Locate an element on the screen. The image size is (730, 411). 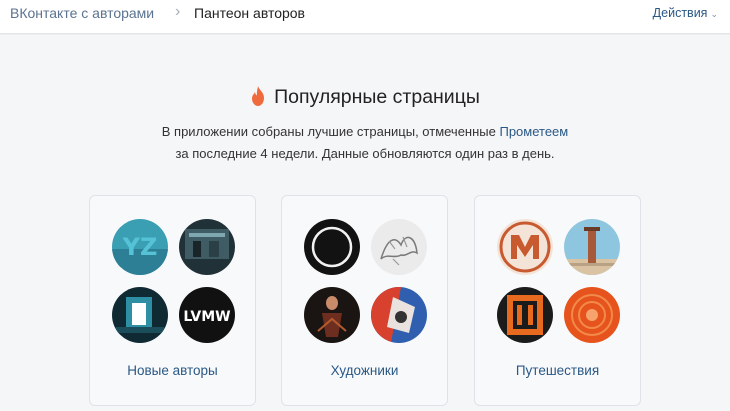
category-card-travel: Путешествия is located at coordinates (557, 300).